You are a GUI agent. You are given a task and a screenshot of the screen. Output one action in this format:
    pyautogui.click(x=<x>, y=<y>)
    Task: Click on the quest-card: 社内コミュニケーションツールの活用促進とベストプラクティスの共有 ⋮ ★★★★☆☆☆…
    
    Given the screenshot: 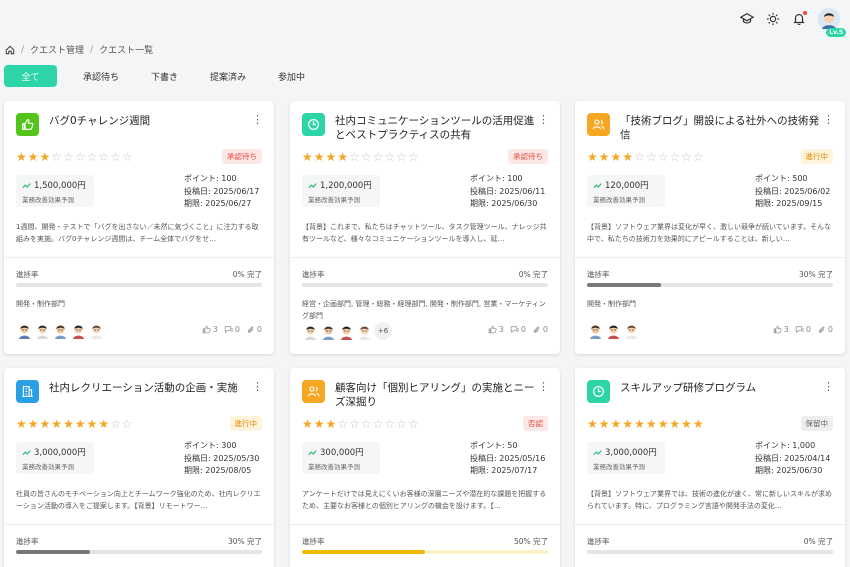 What is the action you would take?
    pyautogui.click(x=425, y=227)
    